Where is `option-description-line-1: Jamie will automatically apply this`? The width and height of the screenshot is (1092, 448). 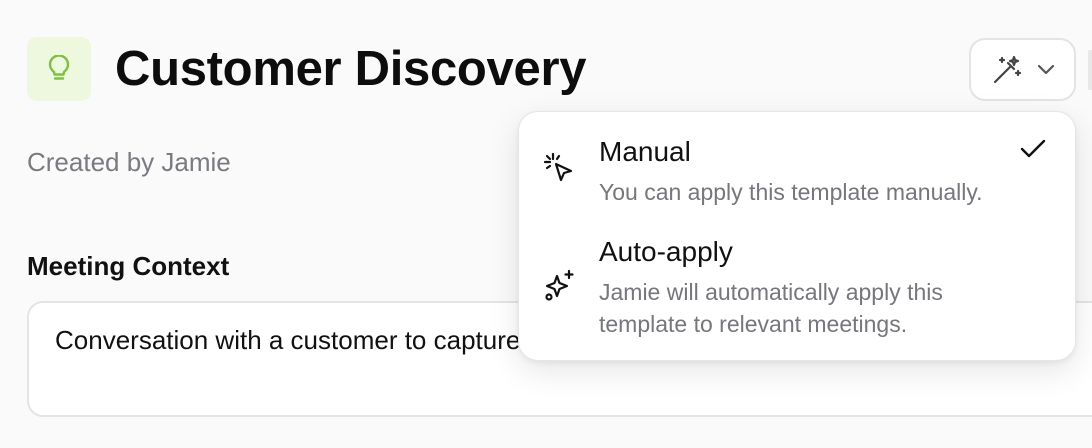 option-description-line-1: Jamie will automatically apply this is located at coordinates (771, 292).